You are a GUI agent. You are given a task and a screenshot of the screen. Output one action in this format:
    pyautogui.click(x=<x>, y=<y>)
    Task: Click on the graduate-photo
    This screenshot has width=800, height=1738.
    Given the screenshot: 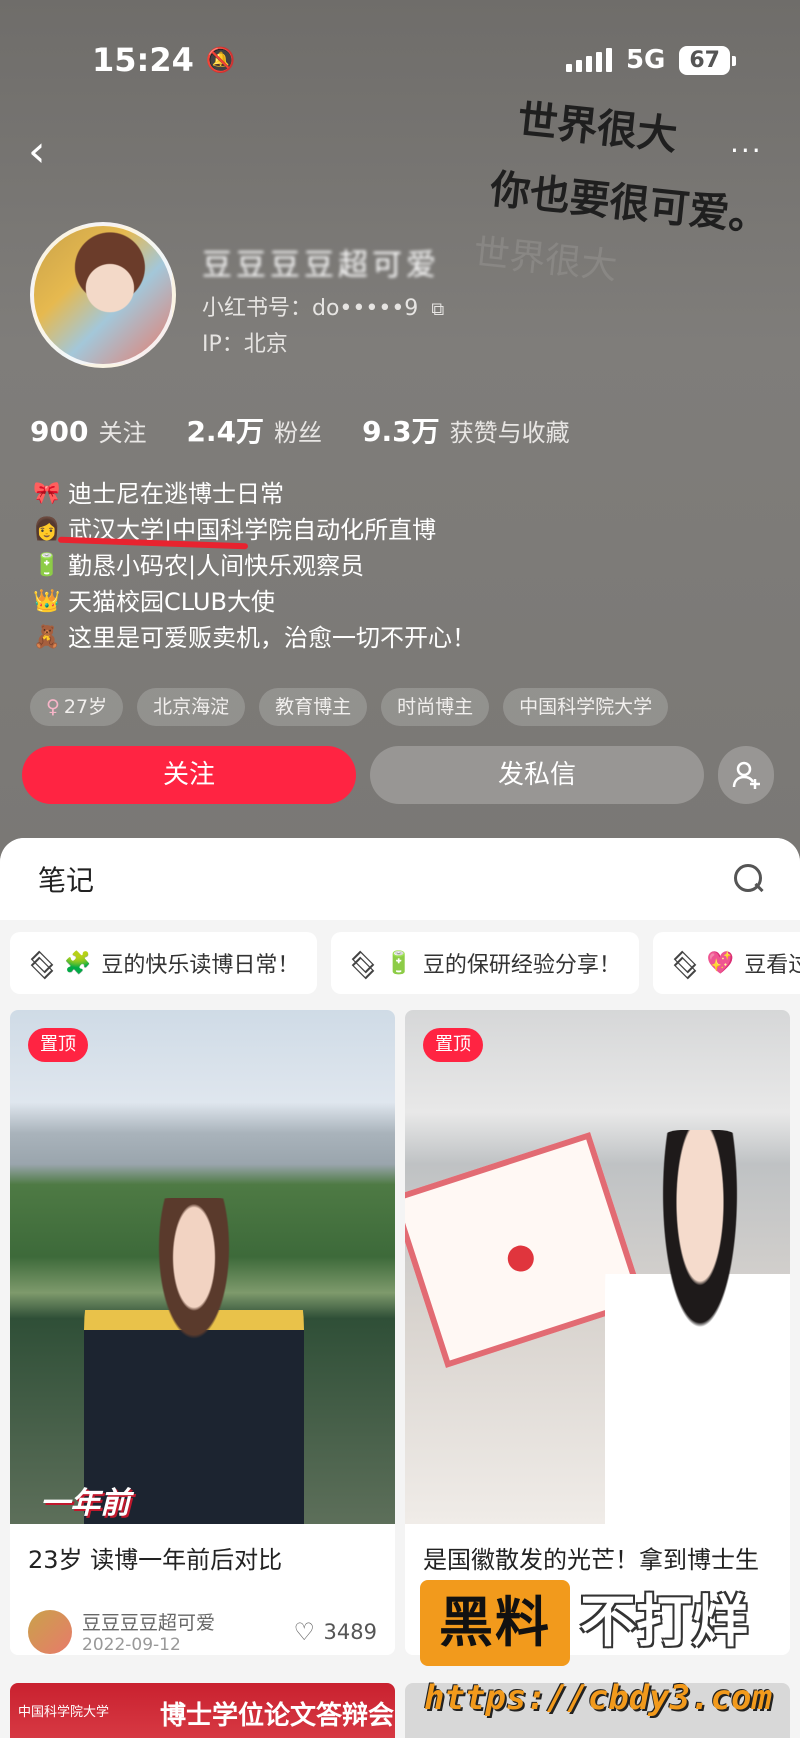 What is the action you would take?
    pyautogui.click(x=194, y=1361)
    